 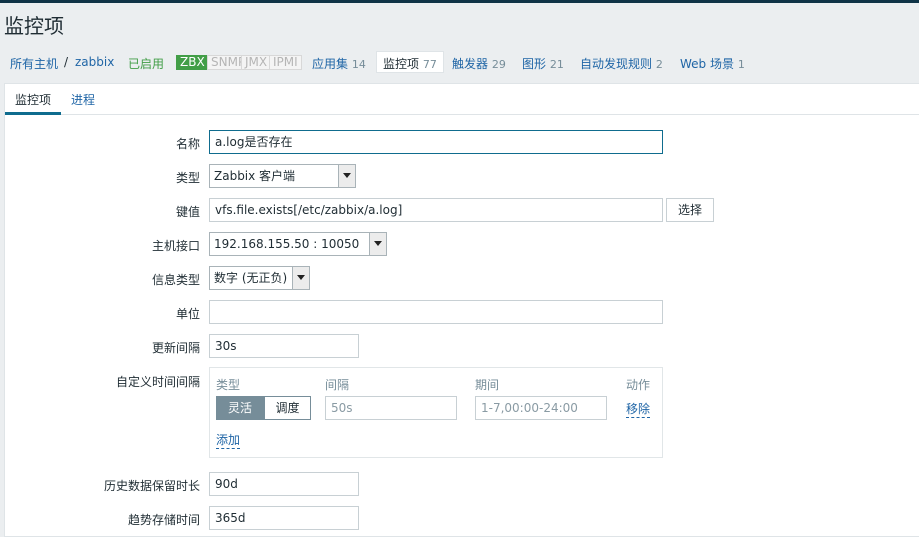 I want to click on select-key-button: 选择, so click(x=690, y=210).